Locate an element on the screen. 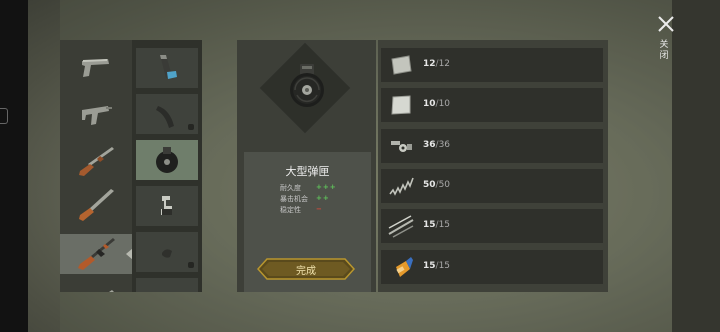 The height and width of the screenshot is (332, 720). material-row: 10/10 is located at coordinates (492, 105).